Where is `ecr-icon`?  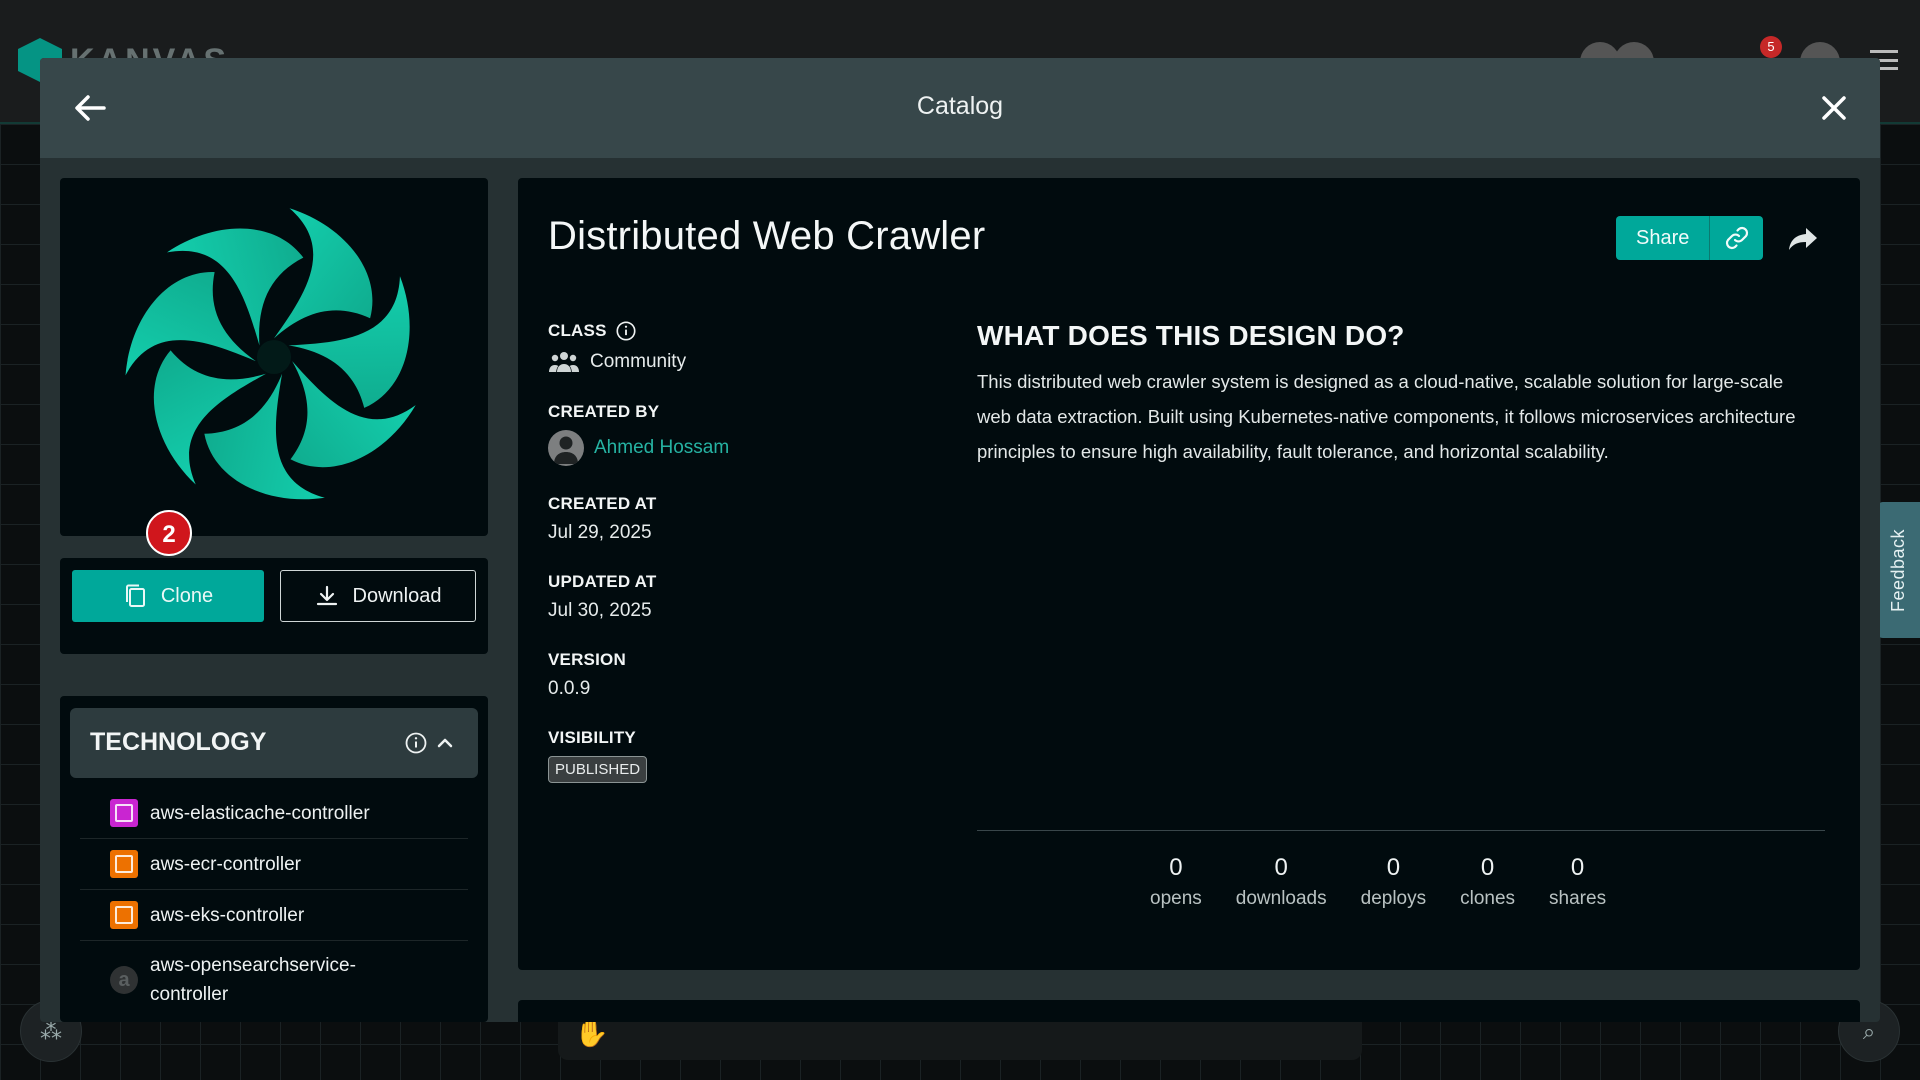 ecr-icon is located at coordinates (124, 864).